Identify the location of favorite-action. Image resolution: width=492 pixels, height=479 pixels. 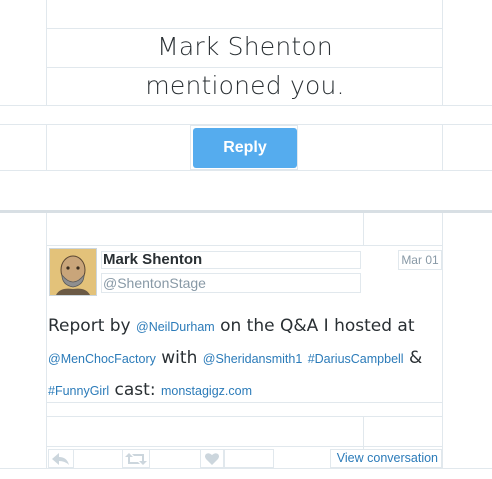
(212, 458).